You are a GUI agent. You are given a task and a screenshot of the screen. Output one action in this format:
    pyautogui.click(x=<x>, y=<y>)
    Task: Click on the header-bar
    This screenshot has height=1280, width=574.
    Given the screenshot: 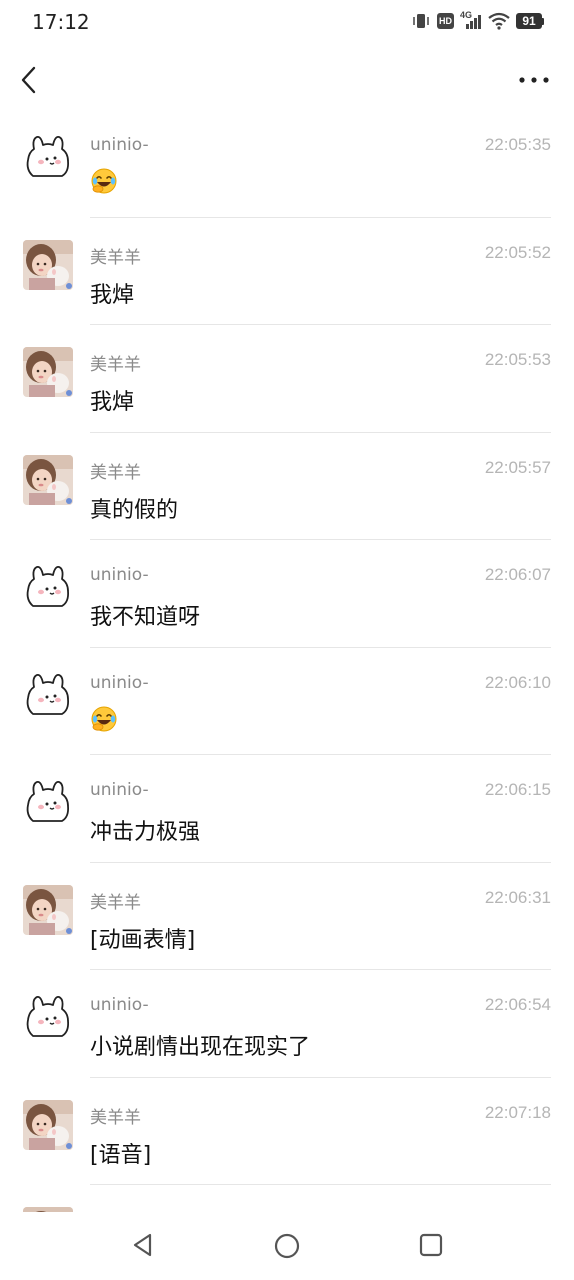 What is the action you would take?
    pyautogui.click(x=287, y=80)
    